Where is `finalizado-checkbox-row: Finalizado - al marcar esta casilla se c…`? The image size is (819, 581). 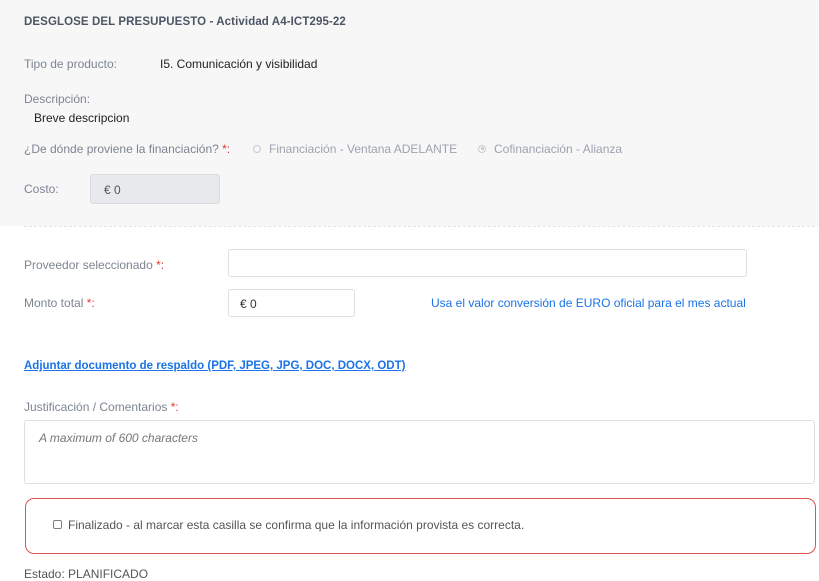
finalizado-checkbox-row: Finalizado - al marcar esta casilla se c… is located at coordinates (288, 525).